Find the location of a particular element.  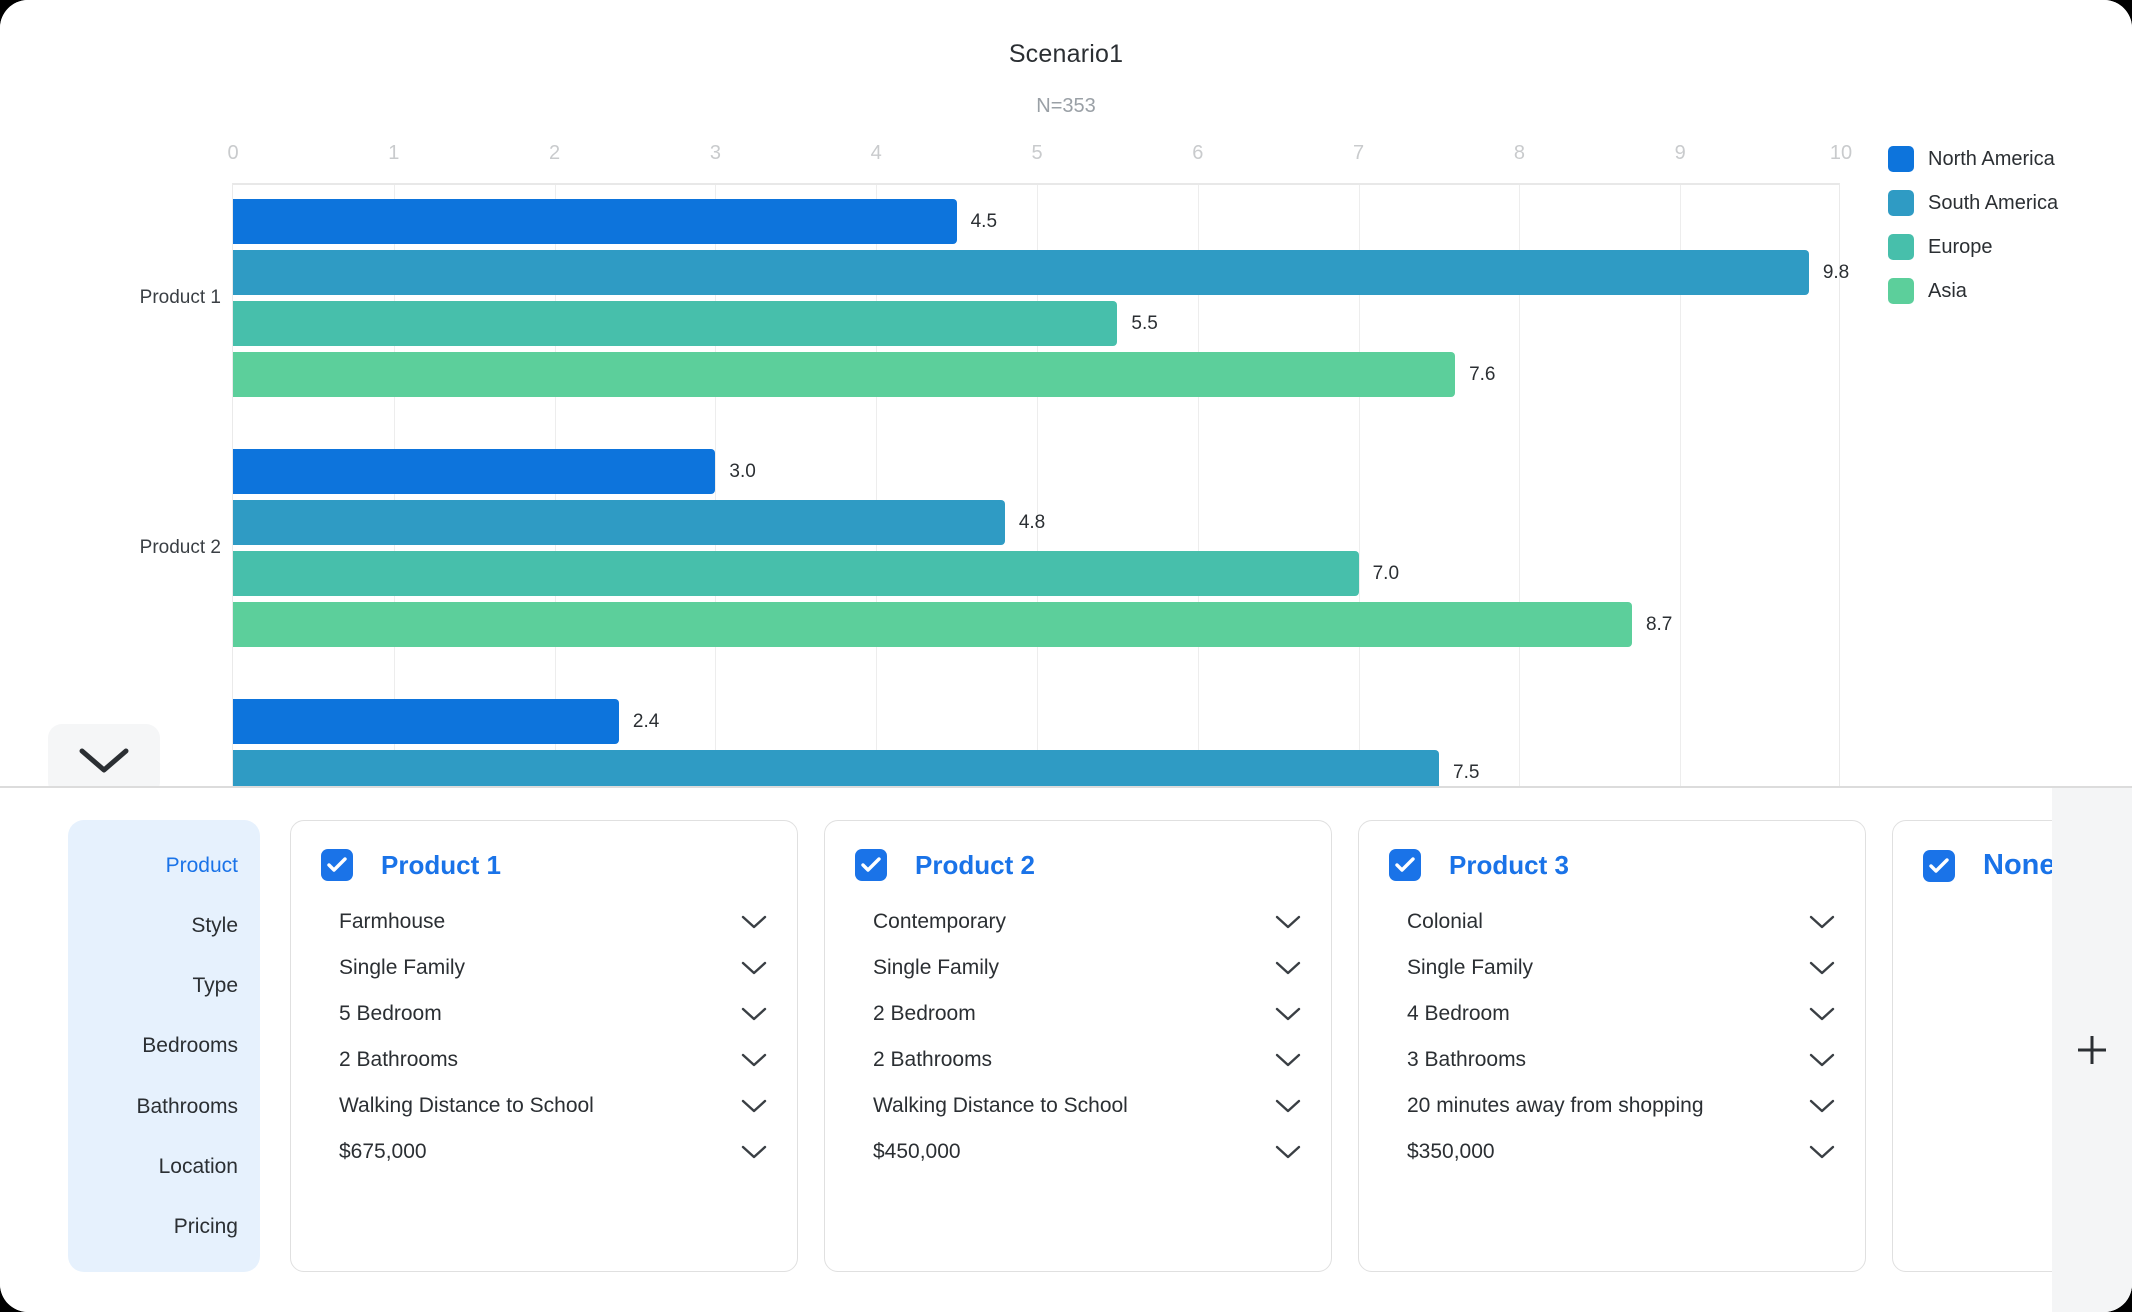

attribute-item-product: Product is located at coordinates (202, 865).